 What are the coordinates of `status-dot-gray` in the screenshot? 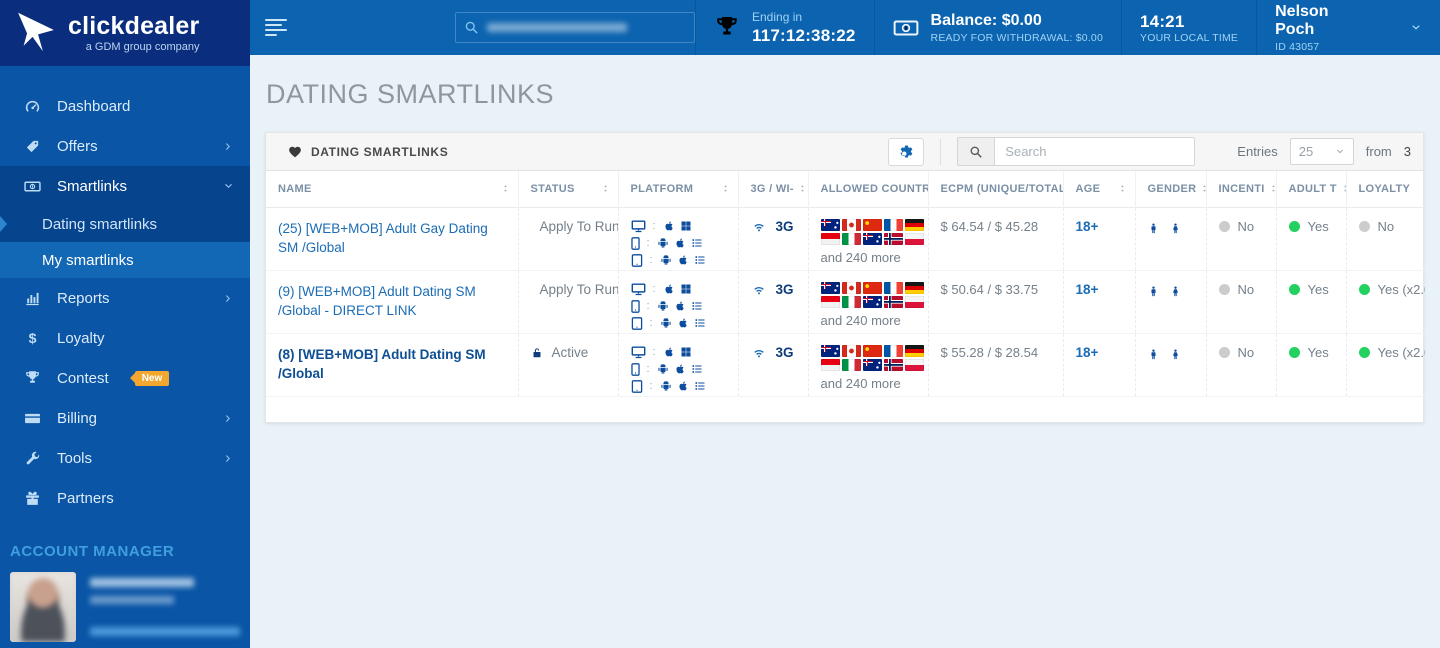 It's located at (1364, 226).